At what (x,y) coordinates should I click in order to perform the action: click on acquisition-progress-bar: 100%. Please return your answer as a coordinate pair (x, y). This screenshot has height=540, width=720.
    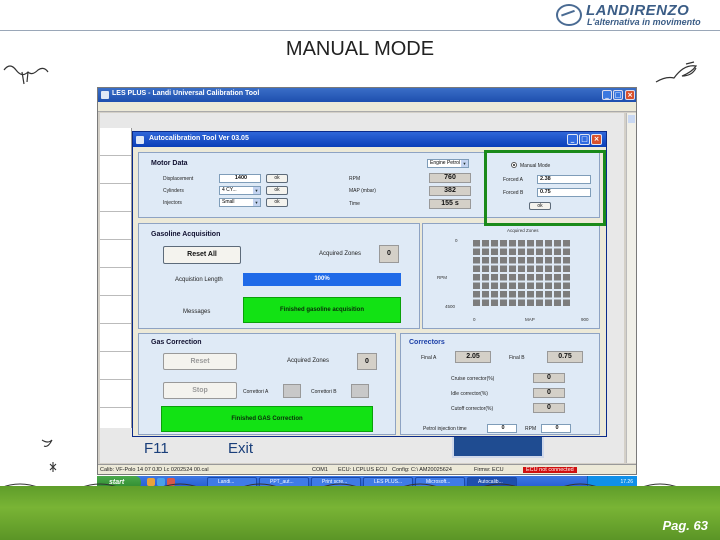
    Looking at the image, I should click on (322, 279).